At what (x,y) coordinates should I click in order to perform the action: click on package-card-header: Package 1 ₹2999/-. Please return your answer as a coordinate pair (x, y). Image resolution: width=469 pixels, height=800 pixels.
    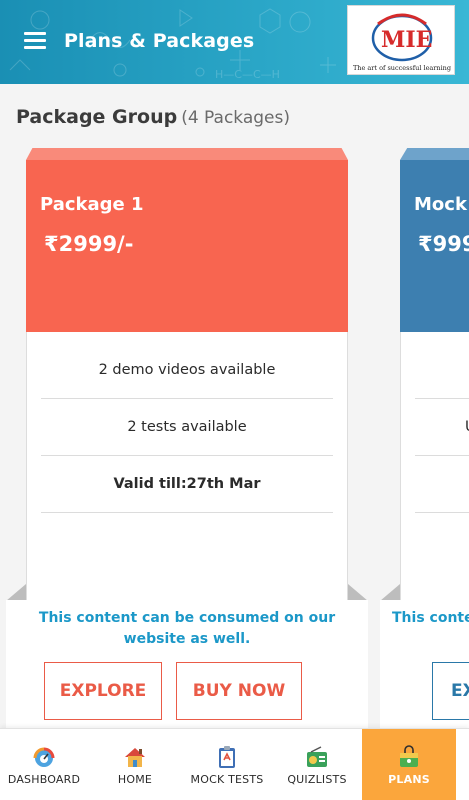
    Looking at the image, I should click on (187, 246).